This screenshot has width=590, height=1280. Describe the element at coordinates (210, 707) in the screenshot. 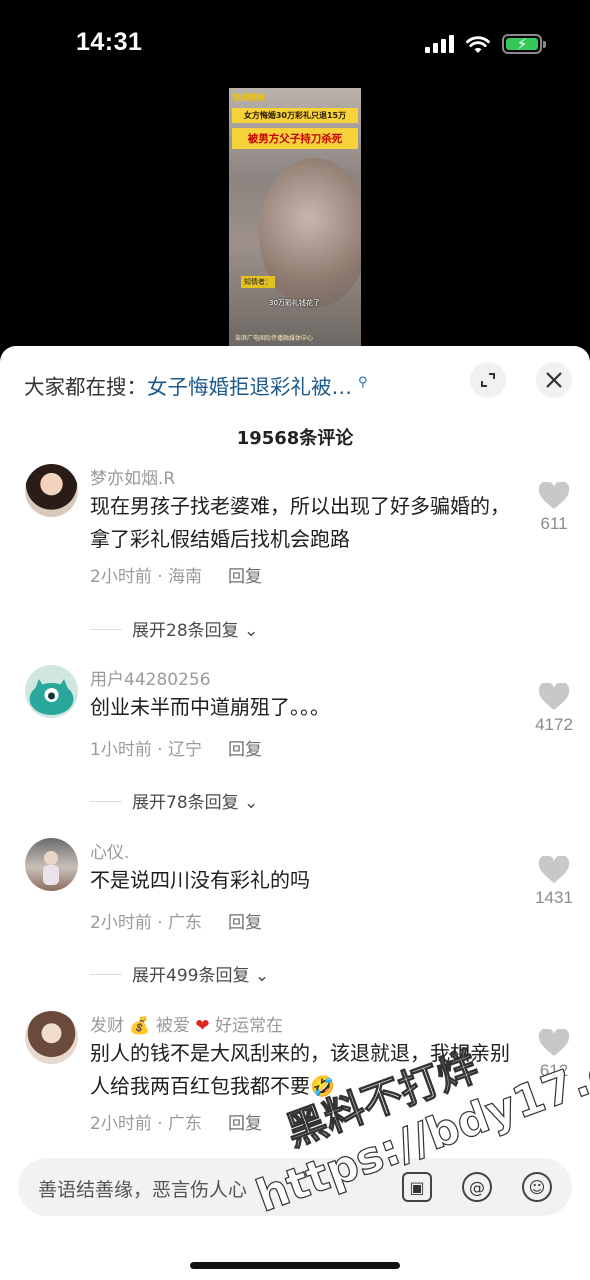

I see `comment-text: 创业未半而中道崩殂了。。。` at that location.